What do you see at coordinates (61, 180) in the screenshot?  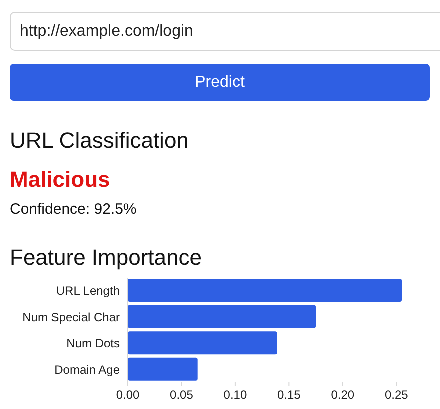 I see `classification-result: Malicious` at bounding box center [61, 180].